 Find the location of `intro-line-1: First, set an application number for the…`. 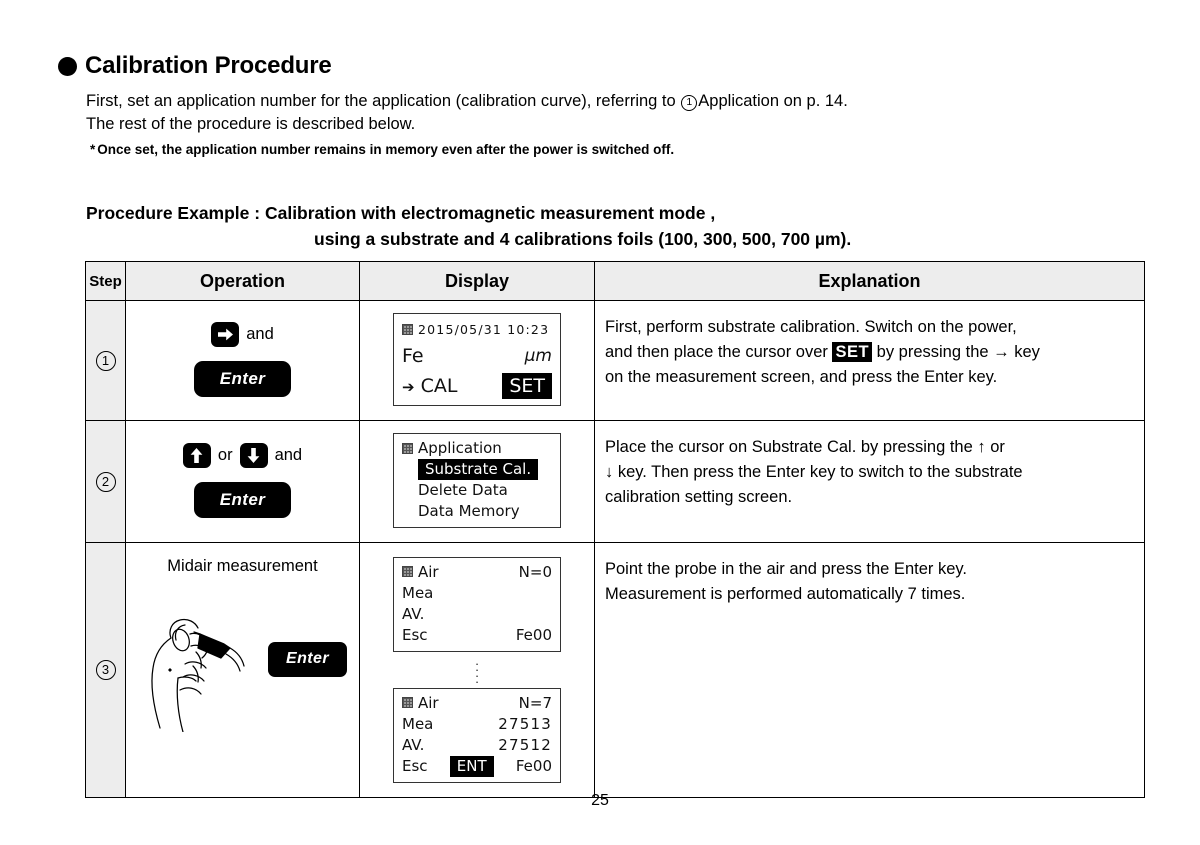

intro-line-1: First, set an application number for the… is located at coordinates (616, 101).